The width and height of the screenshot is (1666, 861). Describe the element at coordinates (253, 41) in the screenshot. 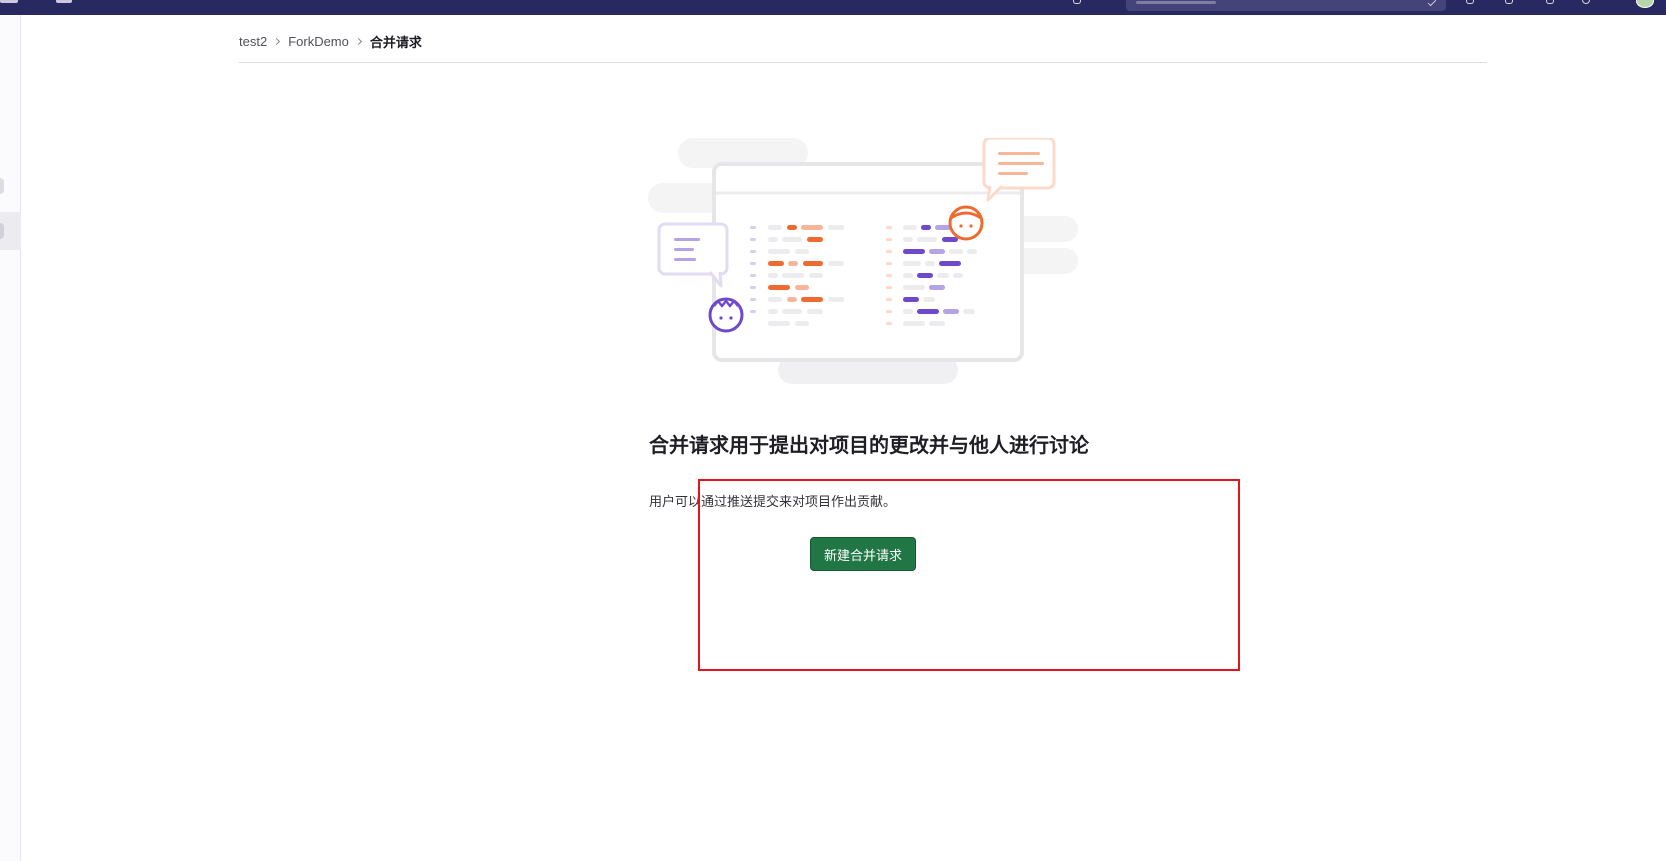

I see `breadcrumb-item-group: test2` at that location.